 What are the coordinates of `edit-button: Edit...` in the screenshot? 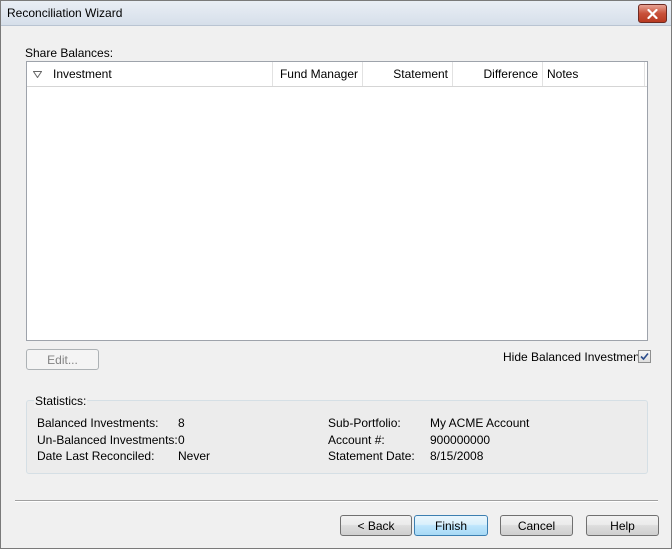 It's located at (62, 359).